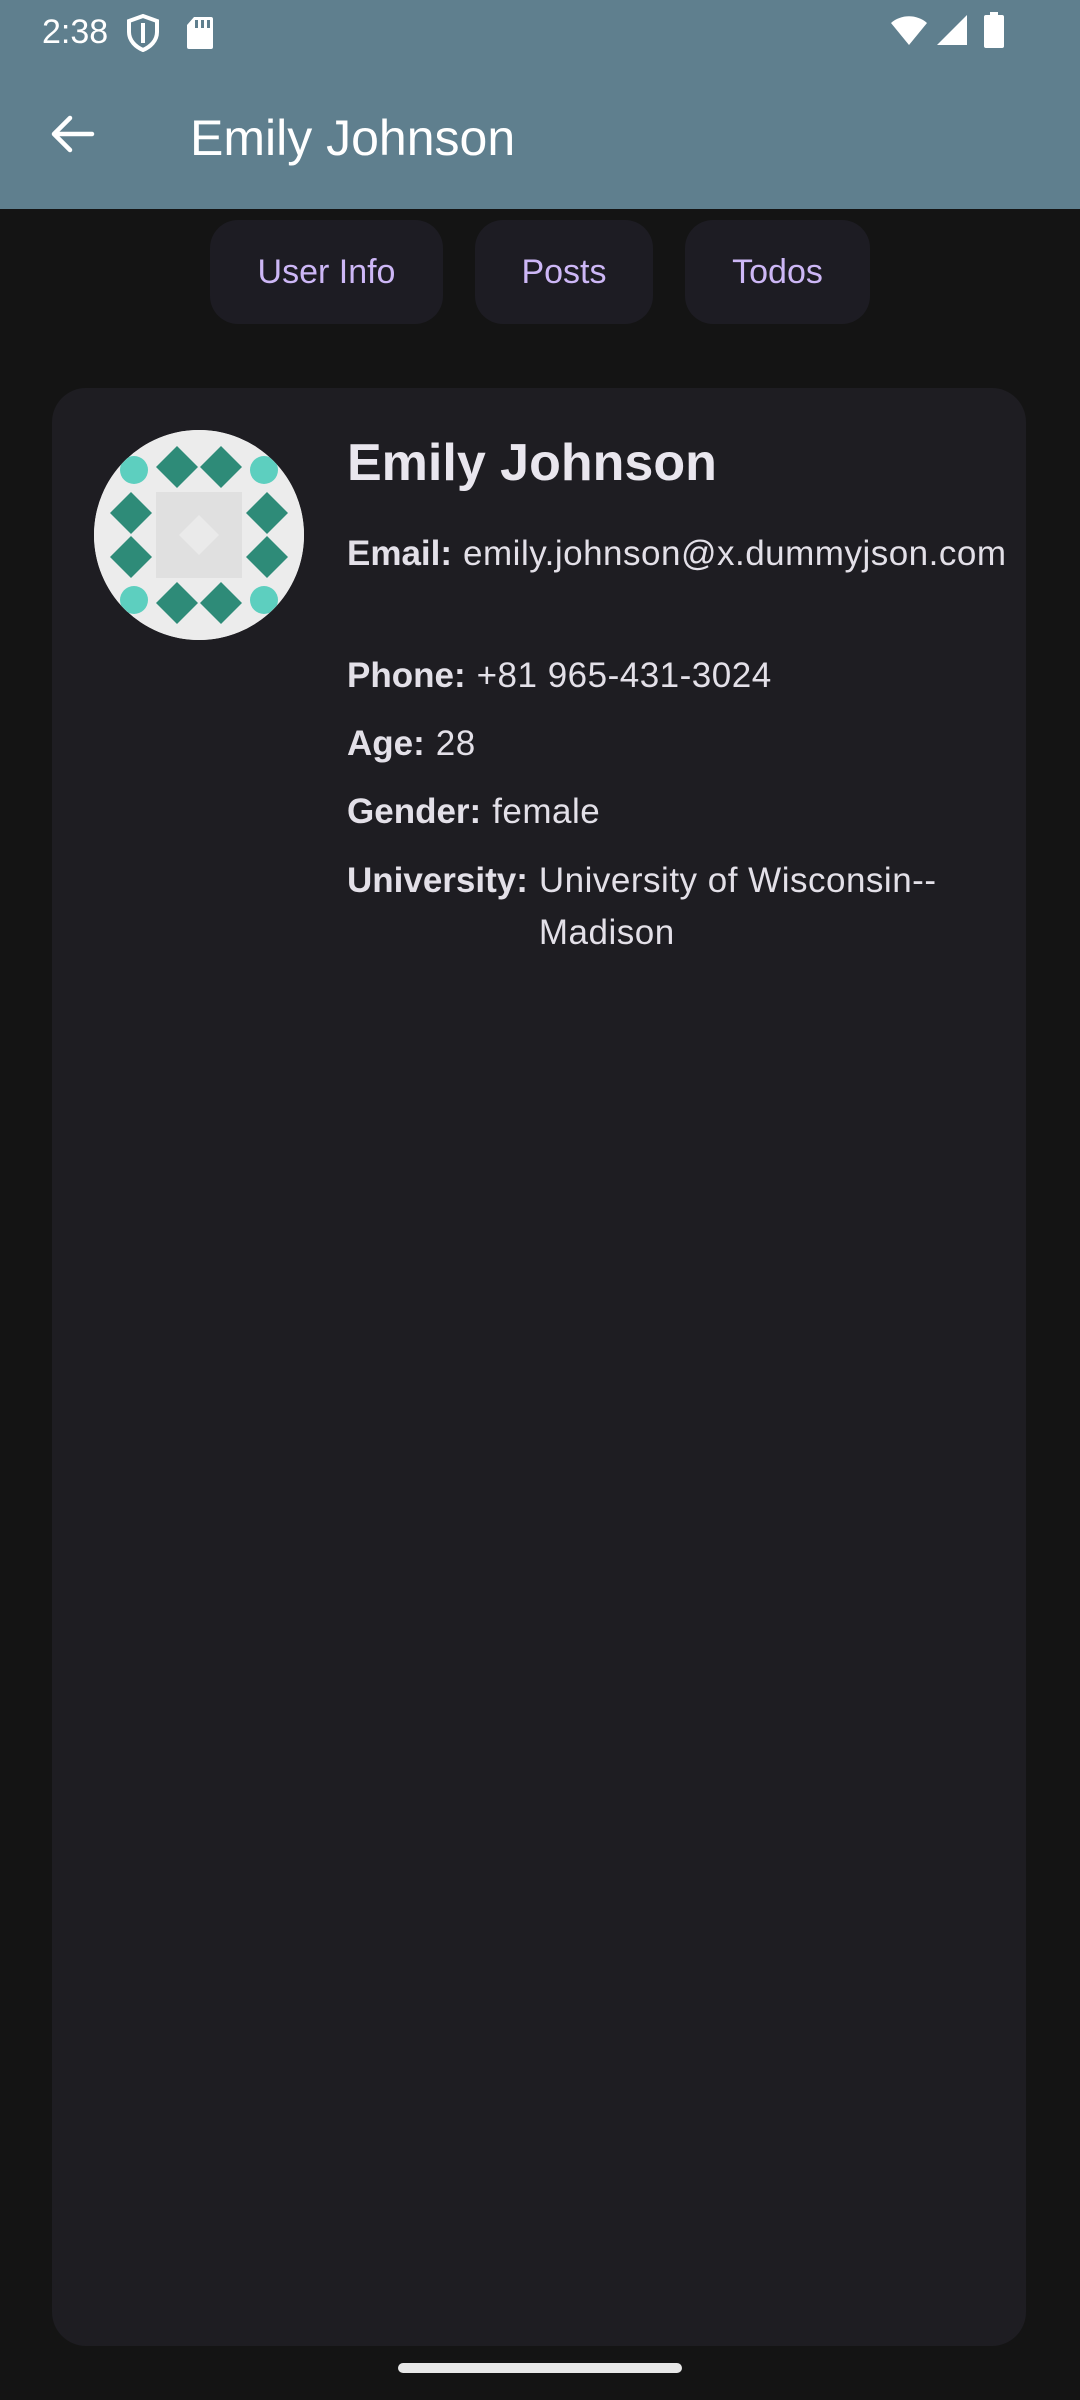 The image size is (1080, 2400). Describe the element at coordinates (75, 32) in the screenshot. I see `status-time: 2:38` at that location.